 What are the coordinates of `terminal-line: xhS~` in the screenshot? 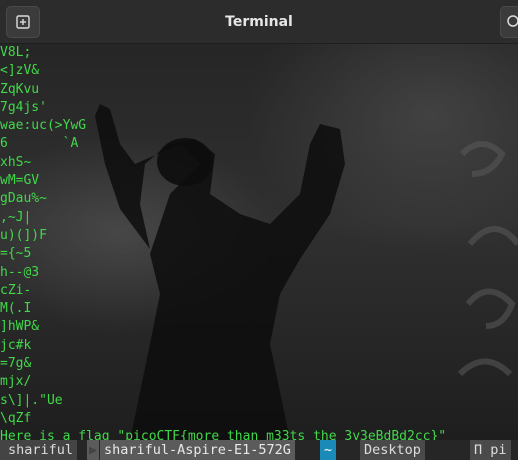 It's located at (16, 162).